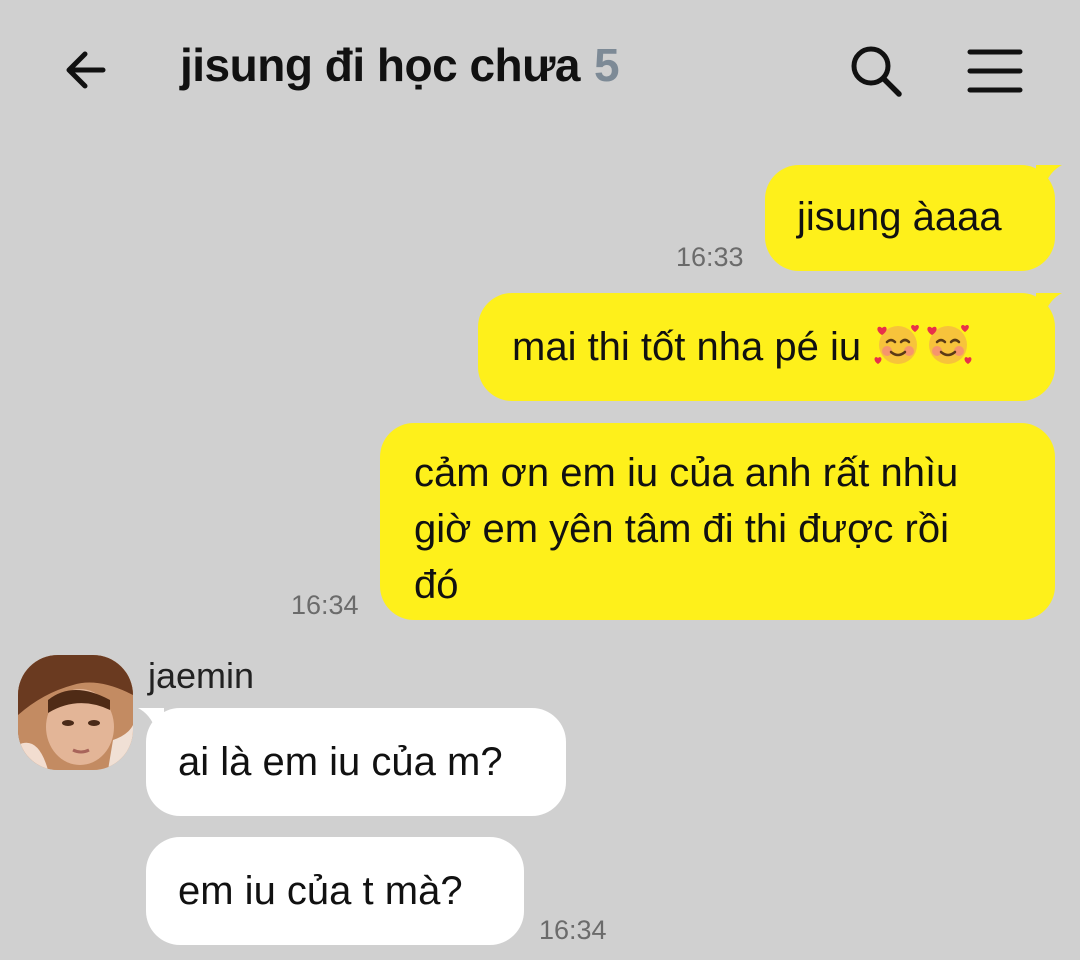 Image resolution: width=1080 pixels, height=960 pixels. I want to click on avatar-photo, so click(75, 712).